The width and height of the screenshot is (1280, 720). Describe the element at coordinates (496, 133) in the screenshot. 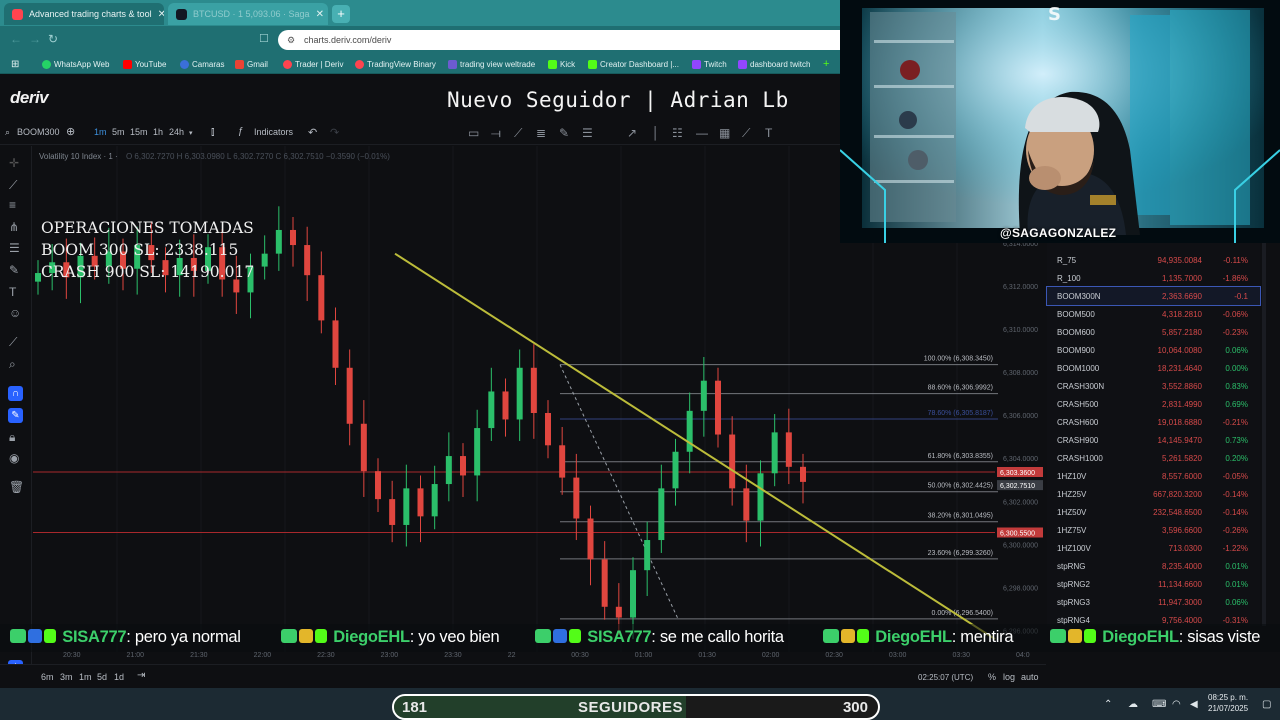

I see `horizontal-ray-icon: ⟞` at that location.